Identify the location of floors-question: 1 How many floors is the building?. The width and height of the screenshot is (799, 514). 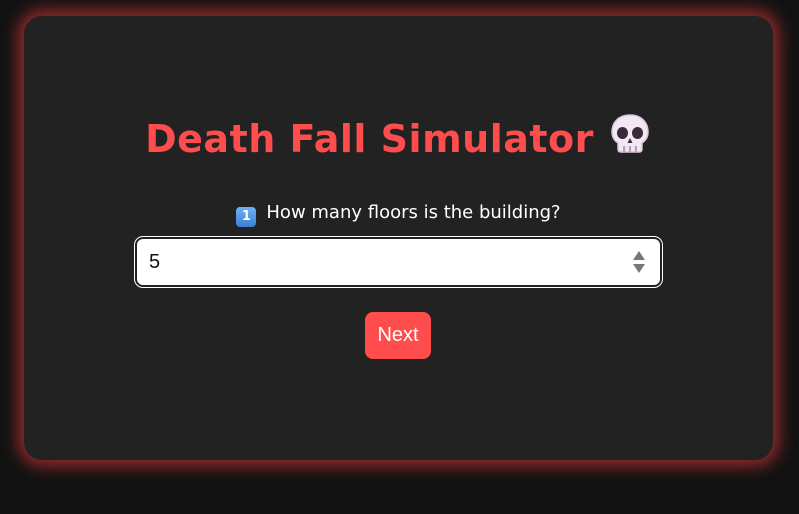
(398, 214).